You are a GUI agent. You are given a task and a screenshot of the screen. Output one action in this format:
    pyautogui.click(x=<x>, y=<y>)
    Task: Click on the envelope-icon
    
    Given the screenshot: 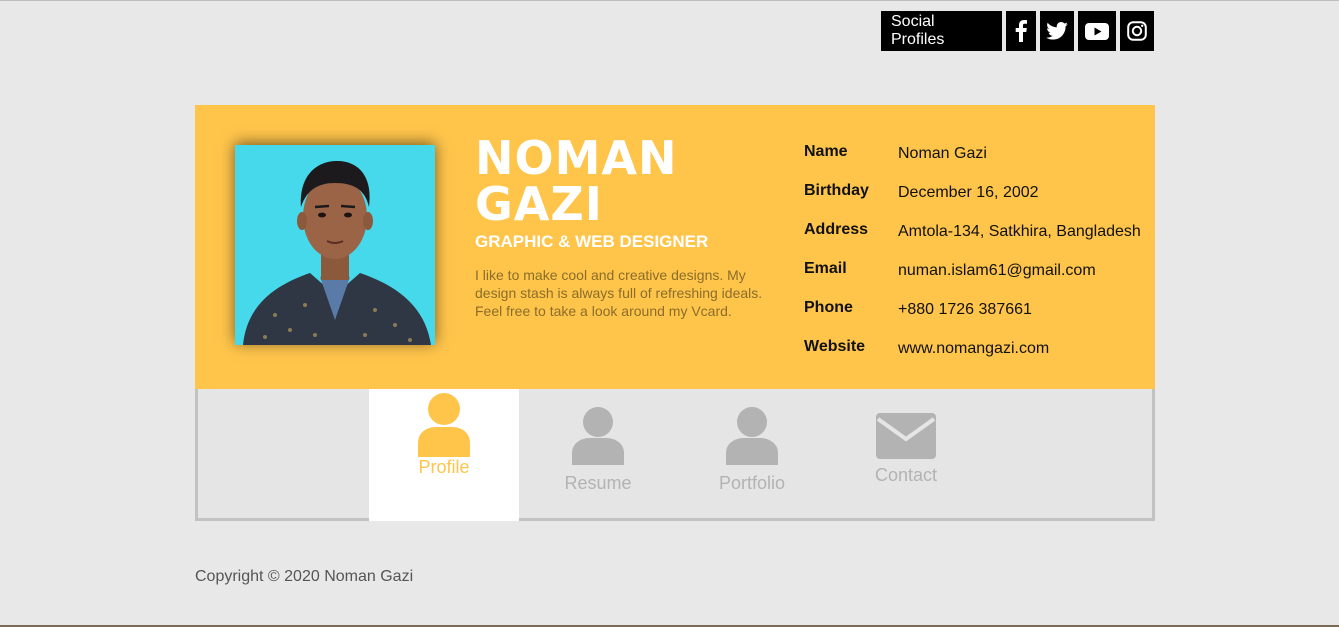 What is the action you would take?
    pyautogui.click(x=906, y=436)
    